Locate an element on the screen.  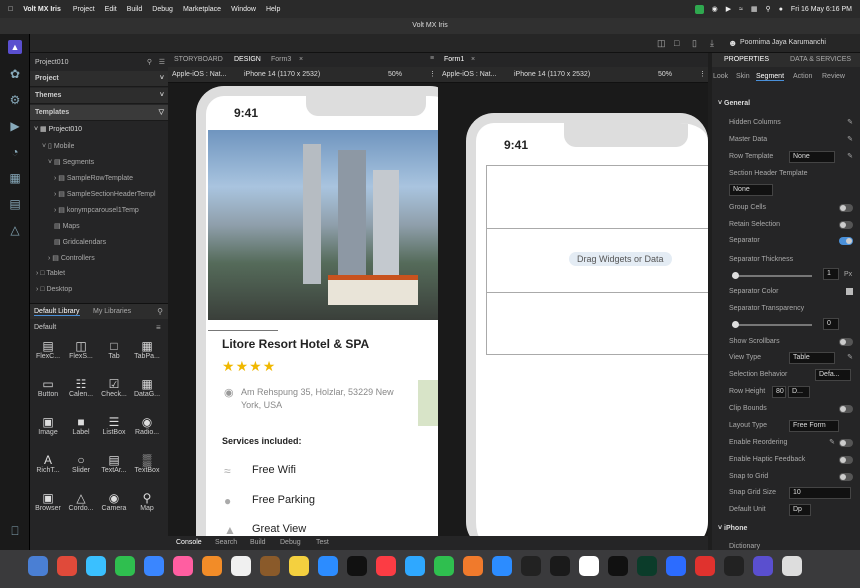
widget-slider: ○ Slider is located at coordinates (81, 463).